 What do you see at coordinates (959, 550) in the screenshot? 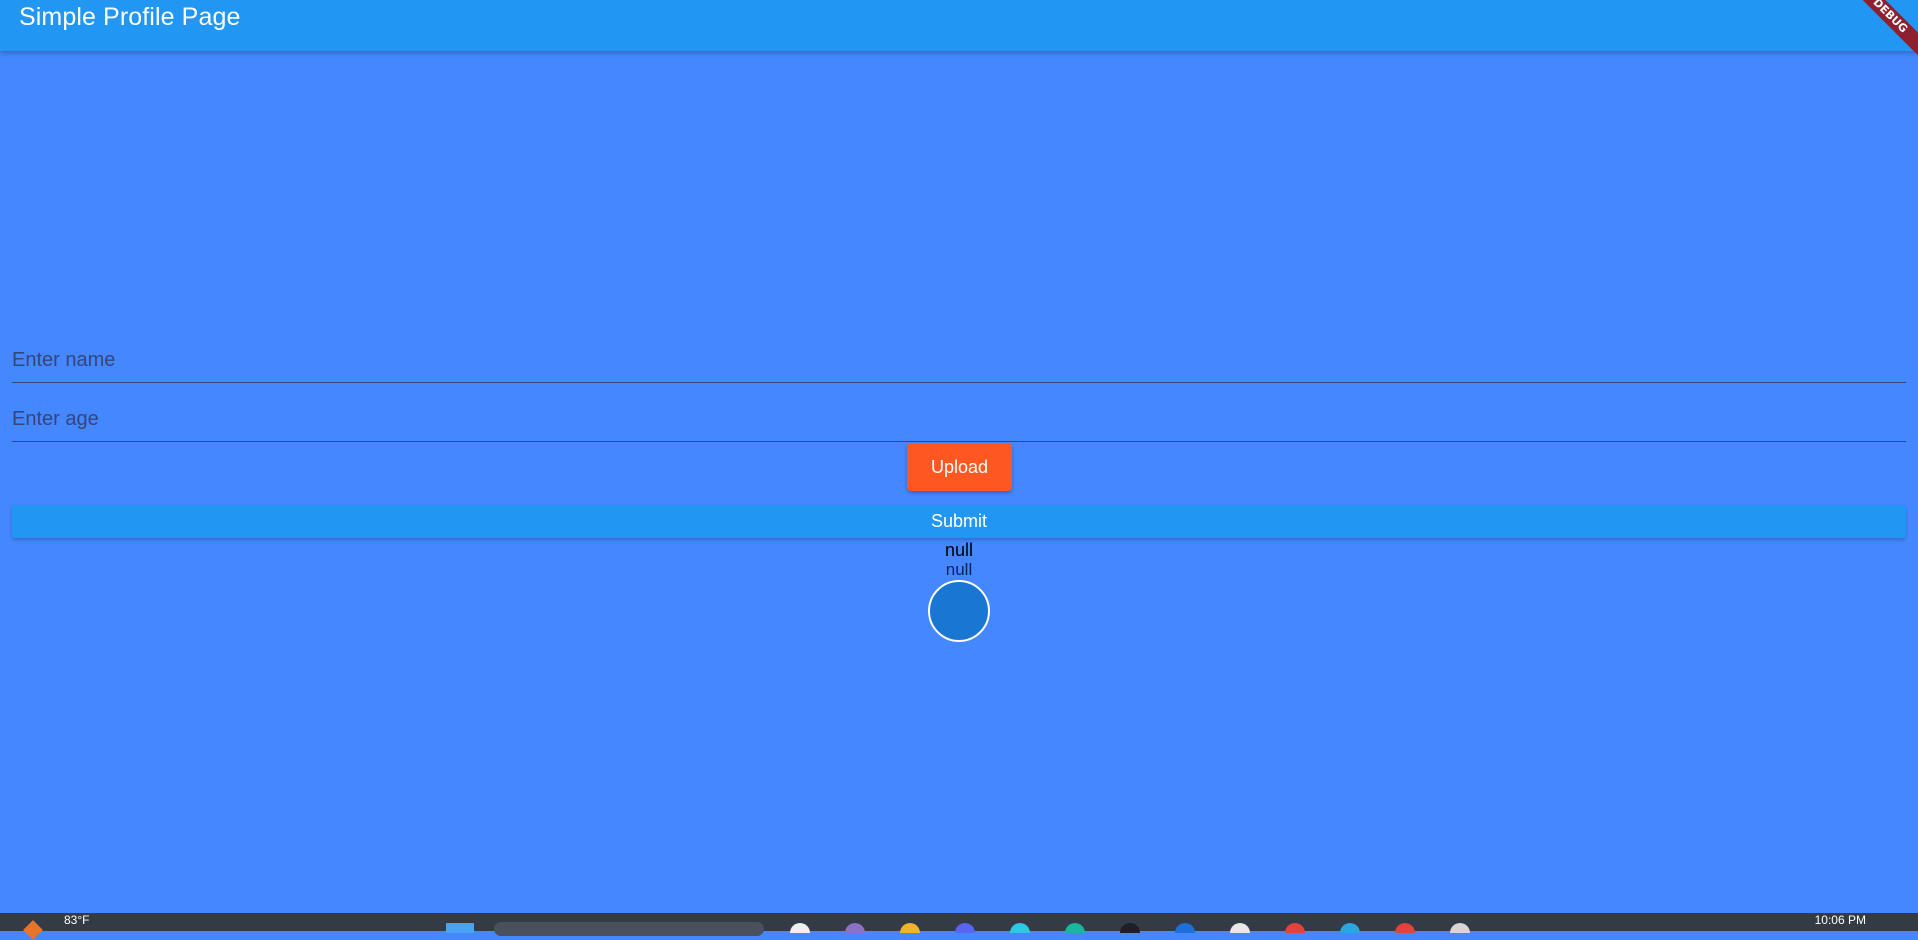
I see `result-name-text: null` at bounding box center [959, 550].